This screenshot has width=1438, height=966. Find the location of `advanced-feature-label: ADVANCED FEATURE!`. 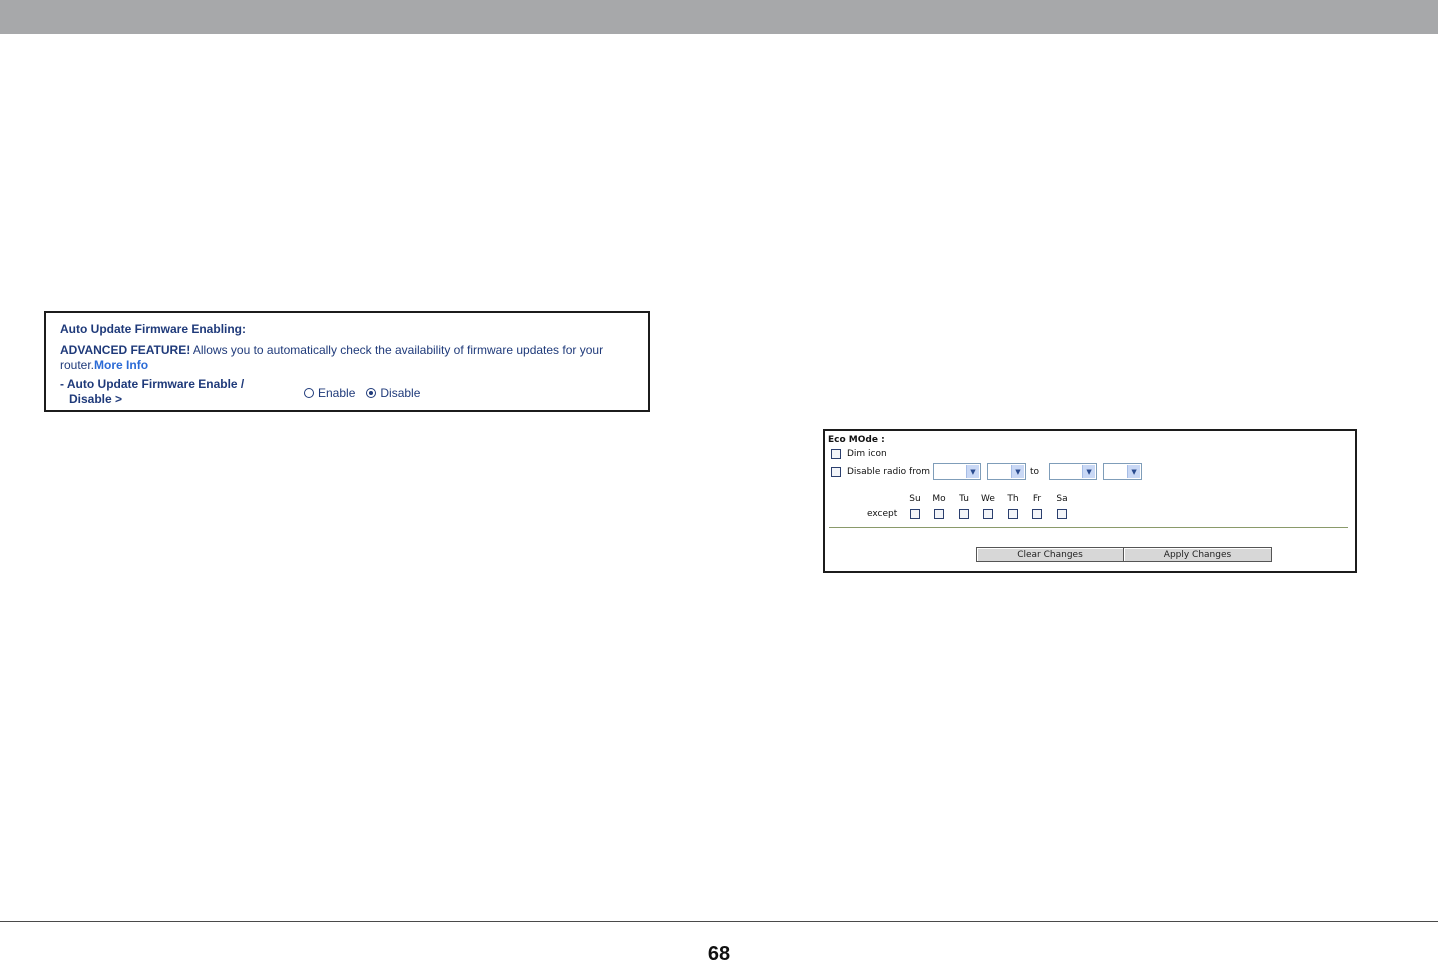

advanced-feature-label: ADVANCED FEATURE! is located at coordinates (125, 350).